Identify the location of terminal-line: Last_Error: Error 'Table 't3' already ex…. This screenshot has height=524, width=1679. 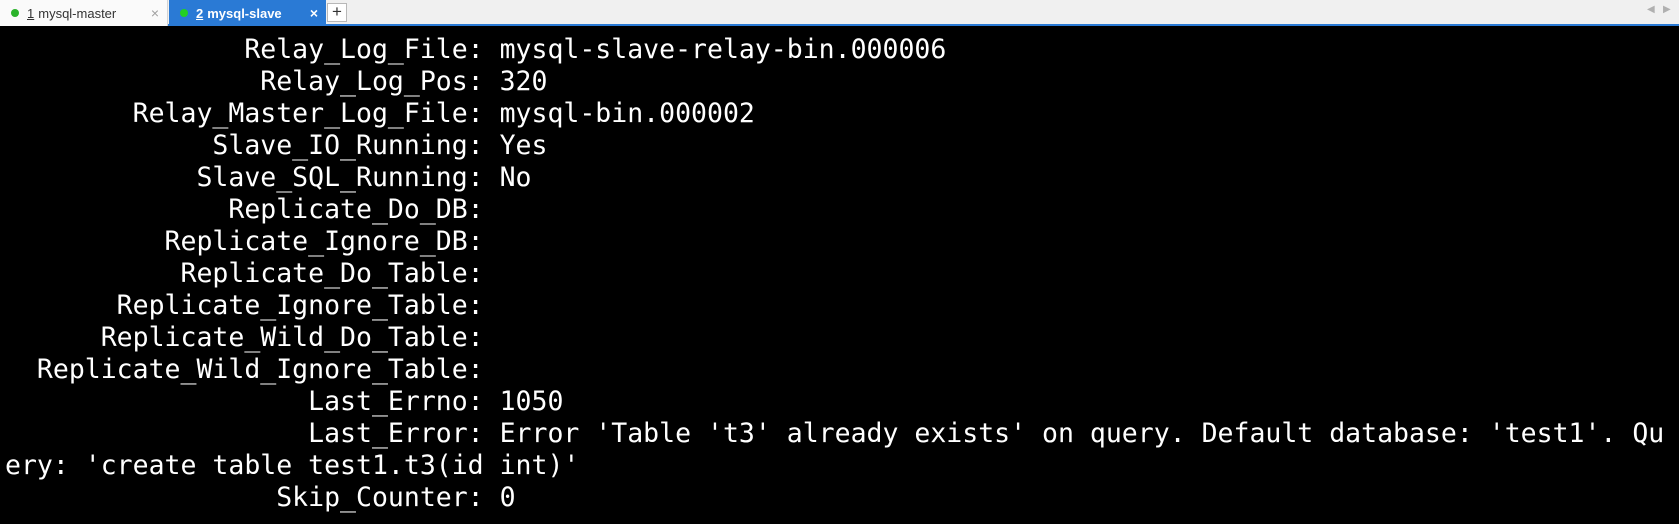
(835, 433).